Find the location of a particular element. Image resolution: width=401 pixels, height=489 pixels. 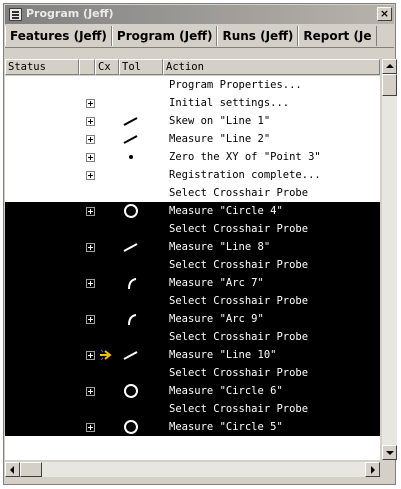

step-action-text: Measure "Circle 6" is located at coordinates (226, 391).